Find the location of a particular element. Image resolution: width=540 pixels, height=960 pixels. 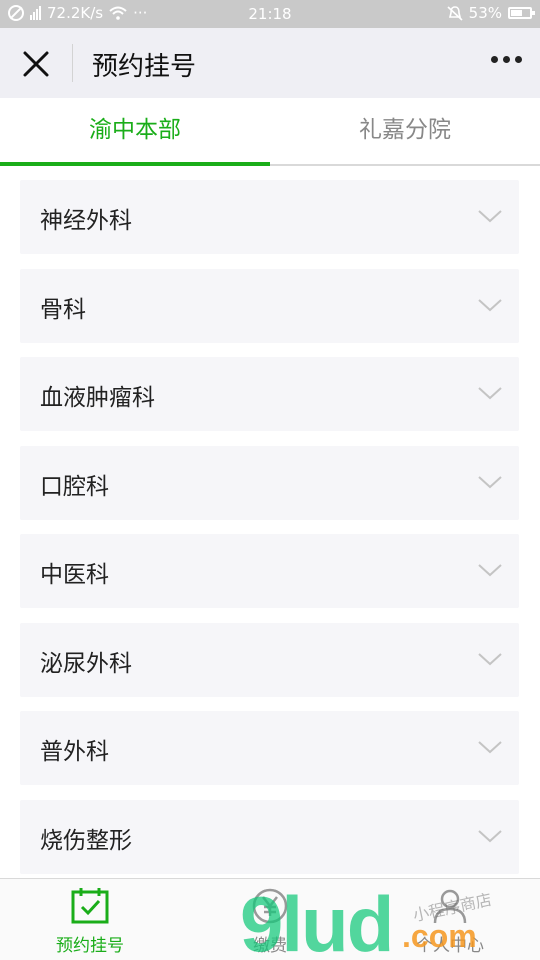

department-item-burns-plastic: 烧伤整形 is located at coordinates (269, 837).